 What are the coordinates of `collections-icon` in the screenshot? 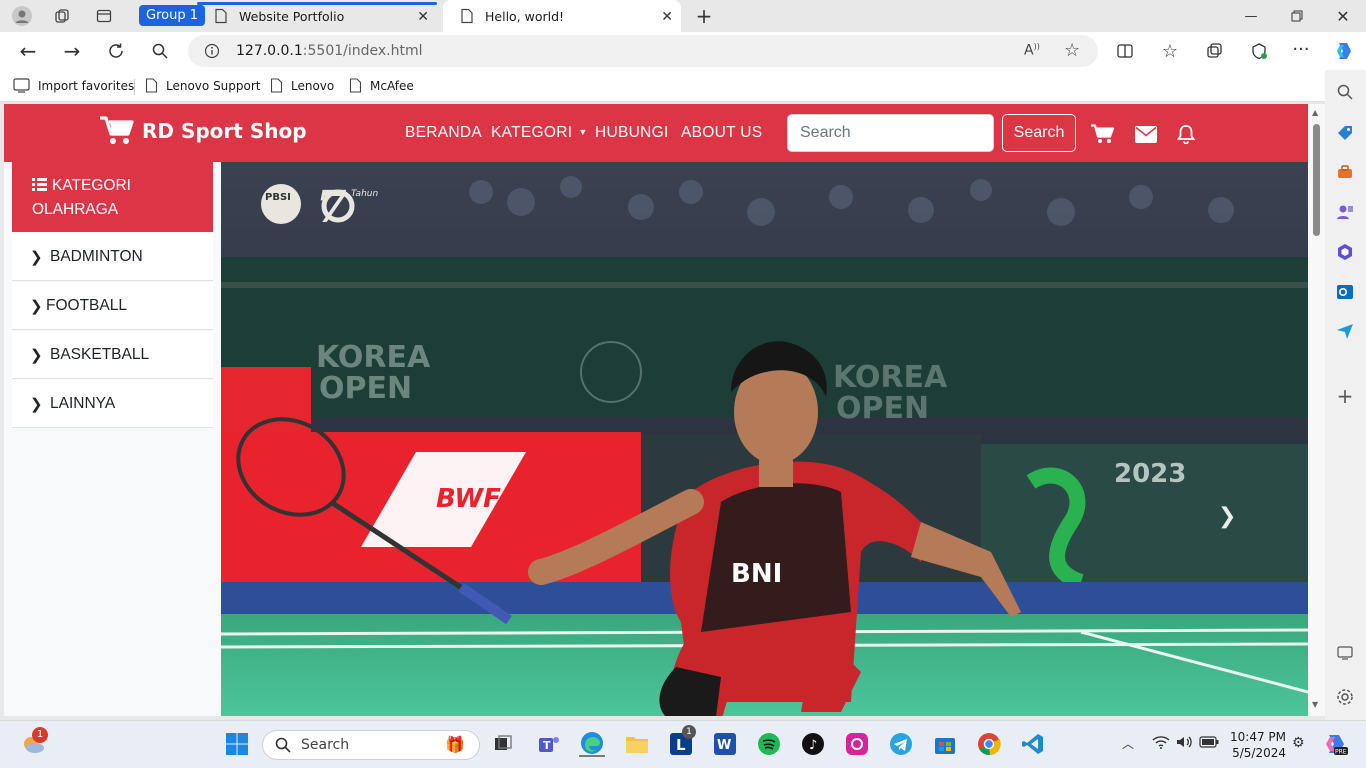 It's located at (1214, 51).